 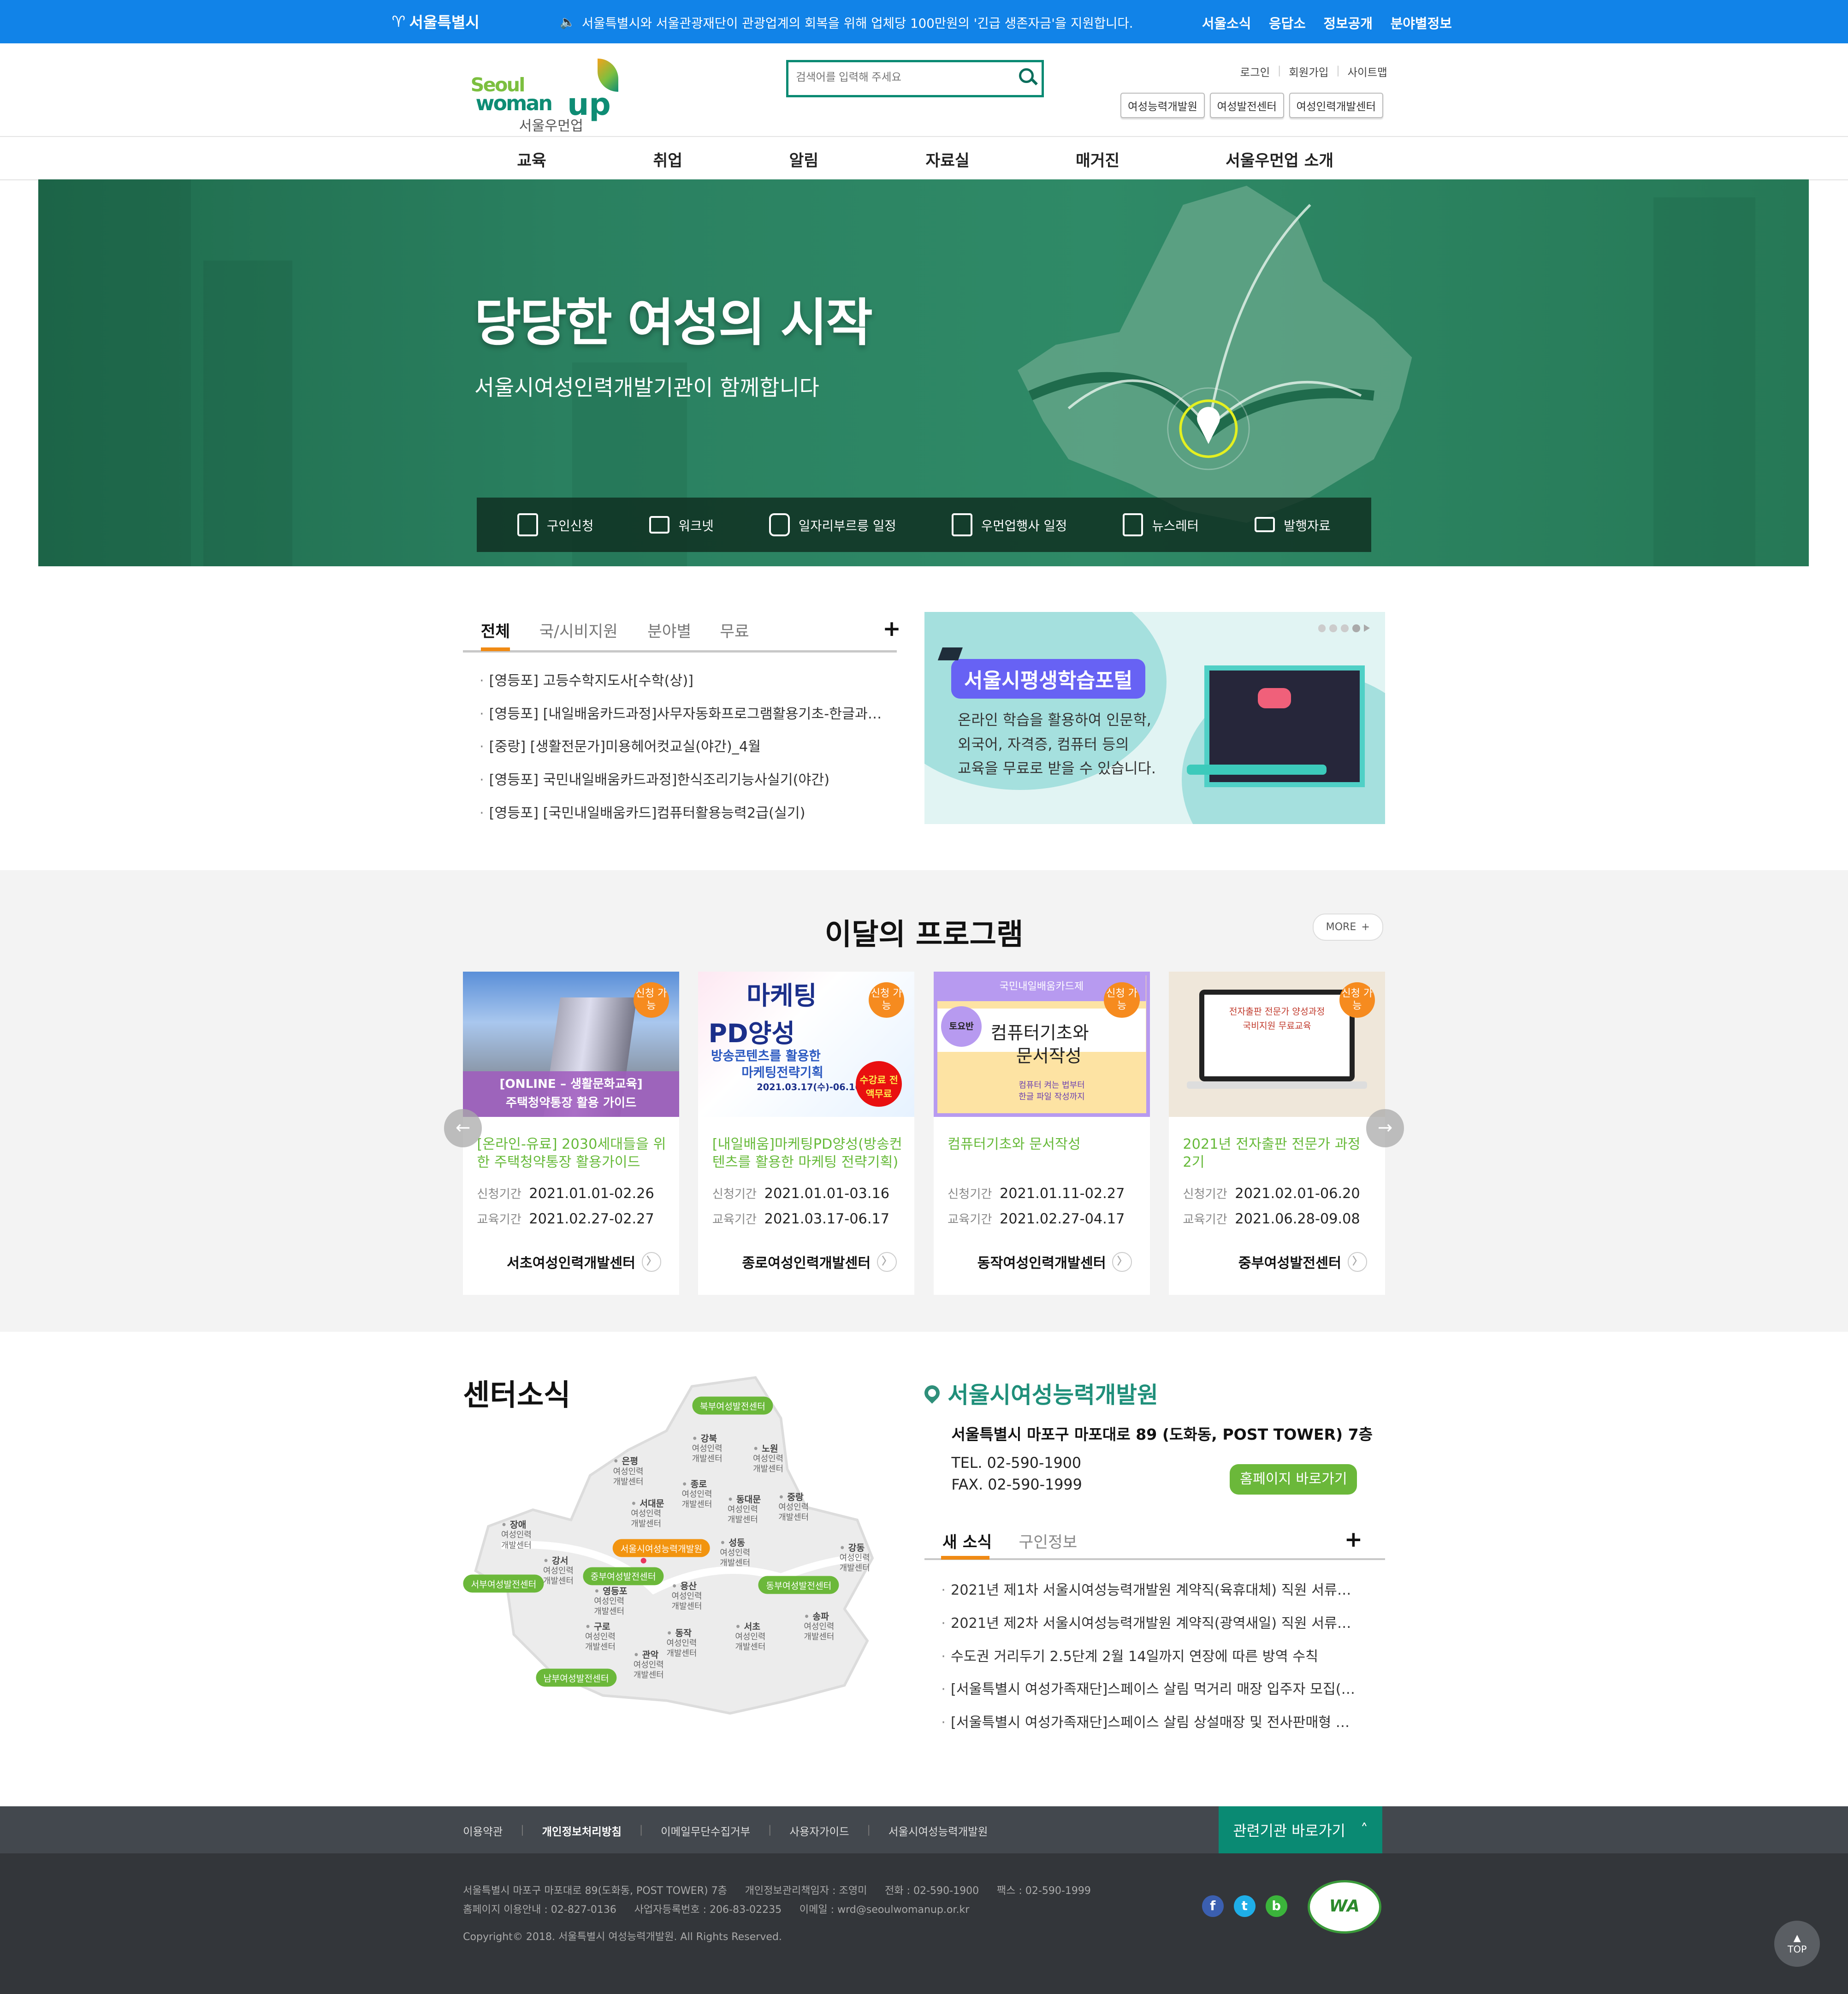 I want to click on user-guide-link: 사용자가이드, so click(x=819, y=1831).